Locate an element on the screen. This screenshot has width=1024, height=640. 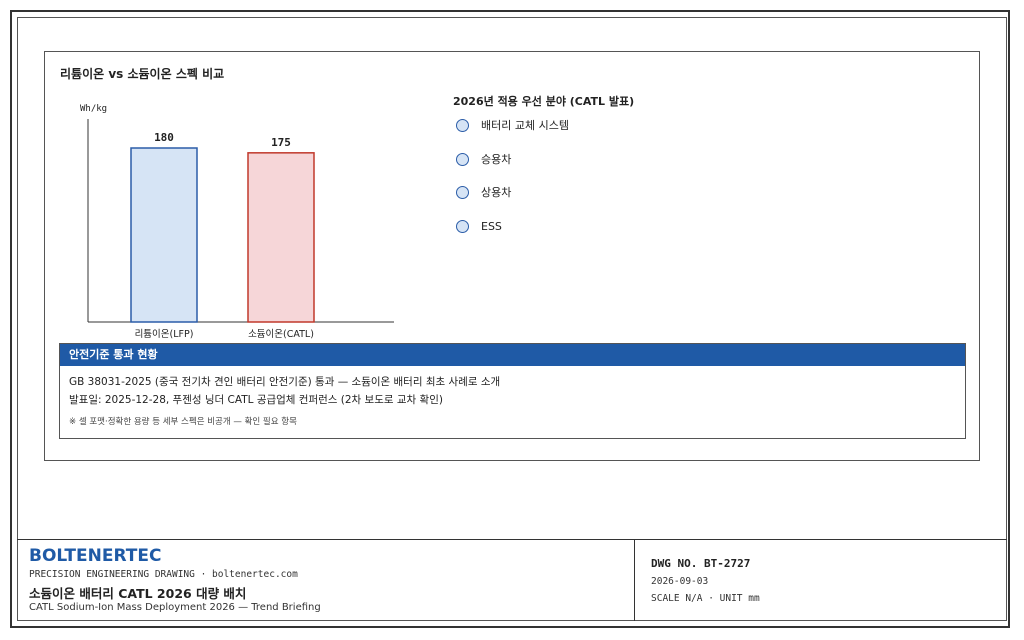
priority-list: 배터리 교체 시스템 승용차 상용차 ESS is located at coordinates (512, 185).